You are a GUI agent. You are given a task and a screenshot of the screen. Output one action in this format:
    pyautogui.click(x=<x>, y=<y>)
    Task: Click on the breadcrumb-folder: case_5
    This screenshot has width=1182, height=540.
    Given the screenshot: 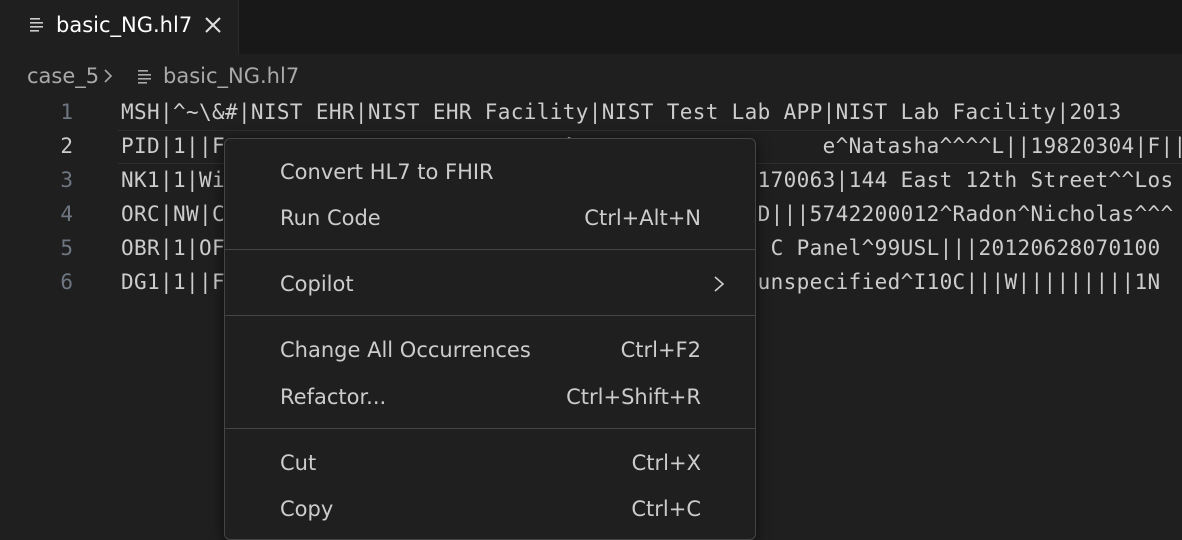 What is the action you would take?
    pyautogui.click(x=63, y=76)
    